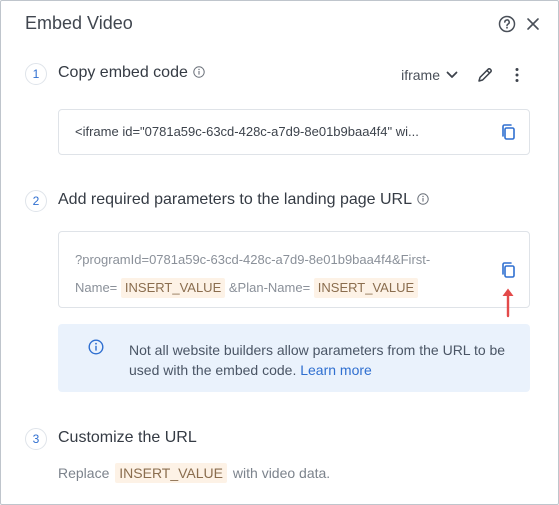  I want to click on step-number: 1, so click(36, 74).